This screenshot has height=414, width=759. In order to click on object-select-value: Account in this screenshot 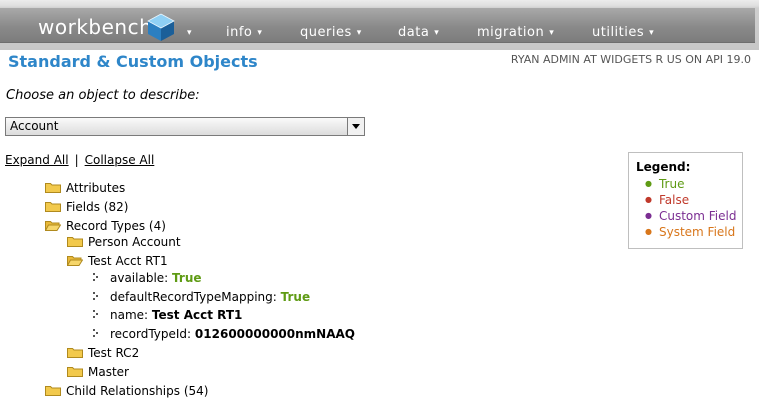, I will do `click(34, 126)`.